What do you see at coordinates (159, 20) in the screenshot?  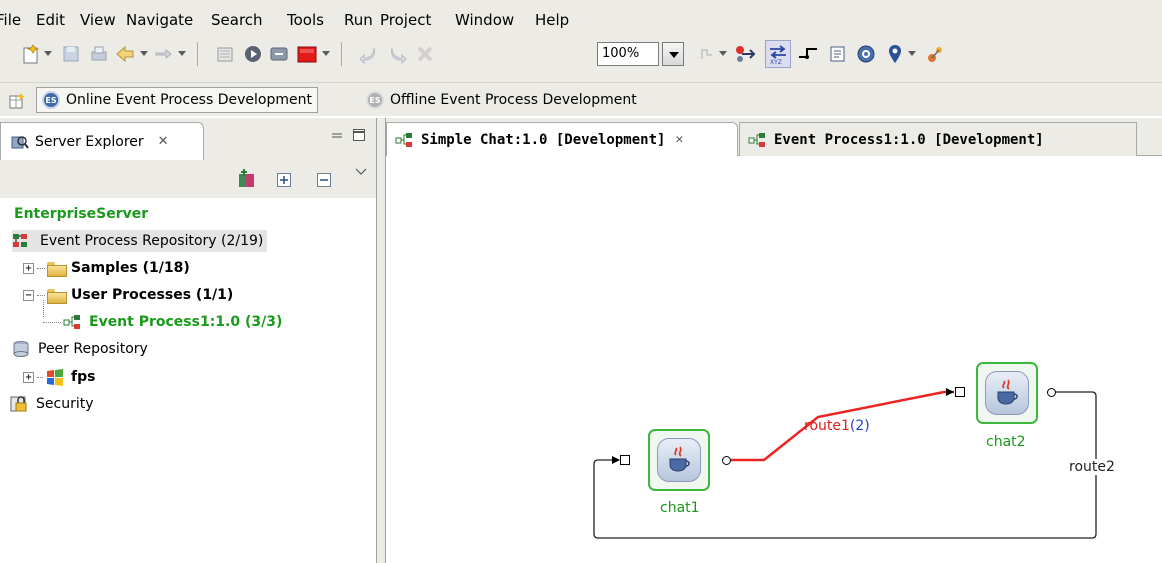 I see `menu-navigate: Navigate` at bounding box center [159, 20].